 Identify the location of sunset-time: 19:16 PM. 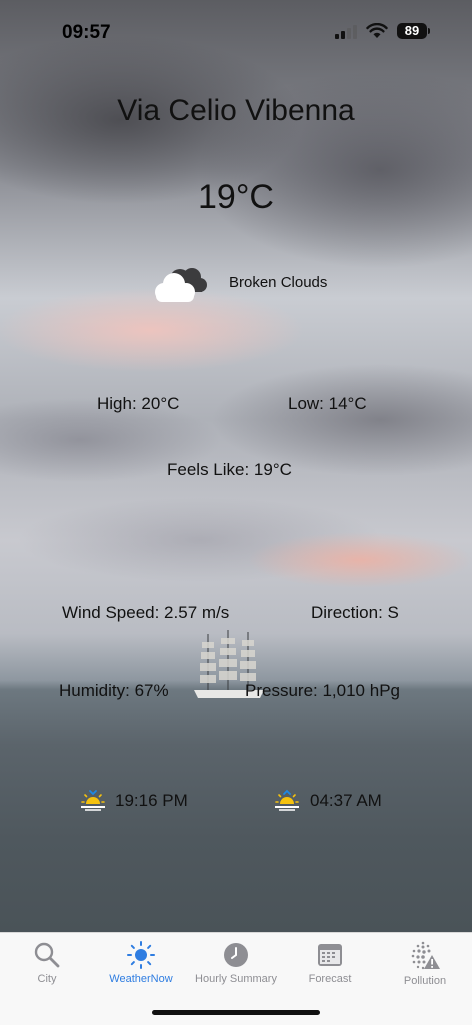
(151, 800).